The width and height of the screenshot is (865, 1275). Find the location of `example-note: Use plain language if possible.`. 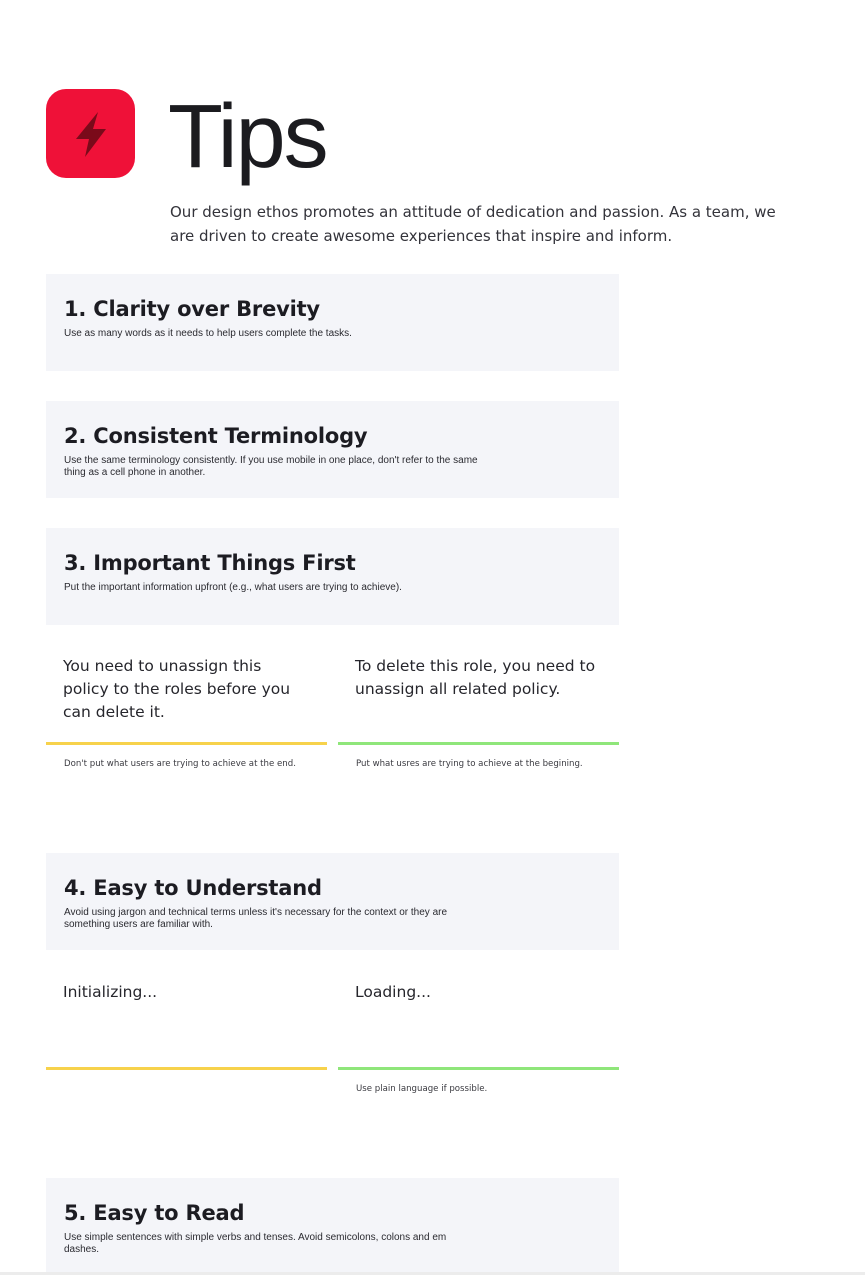

example-note: Use plain language if possible. is located at coordinates (422, 1089).